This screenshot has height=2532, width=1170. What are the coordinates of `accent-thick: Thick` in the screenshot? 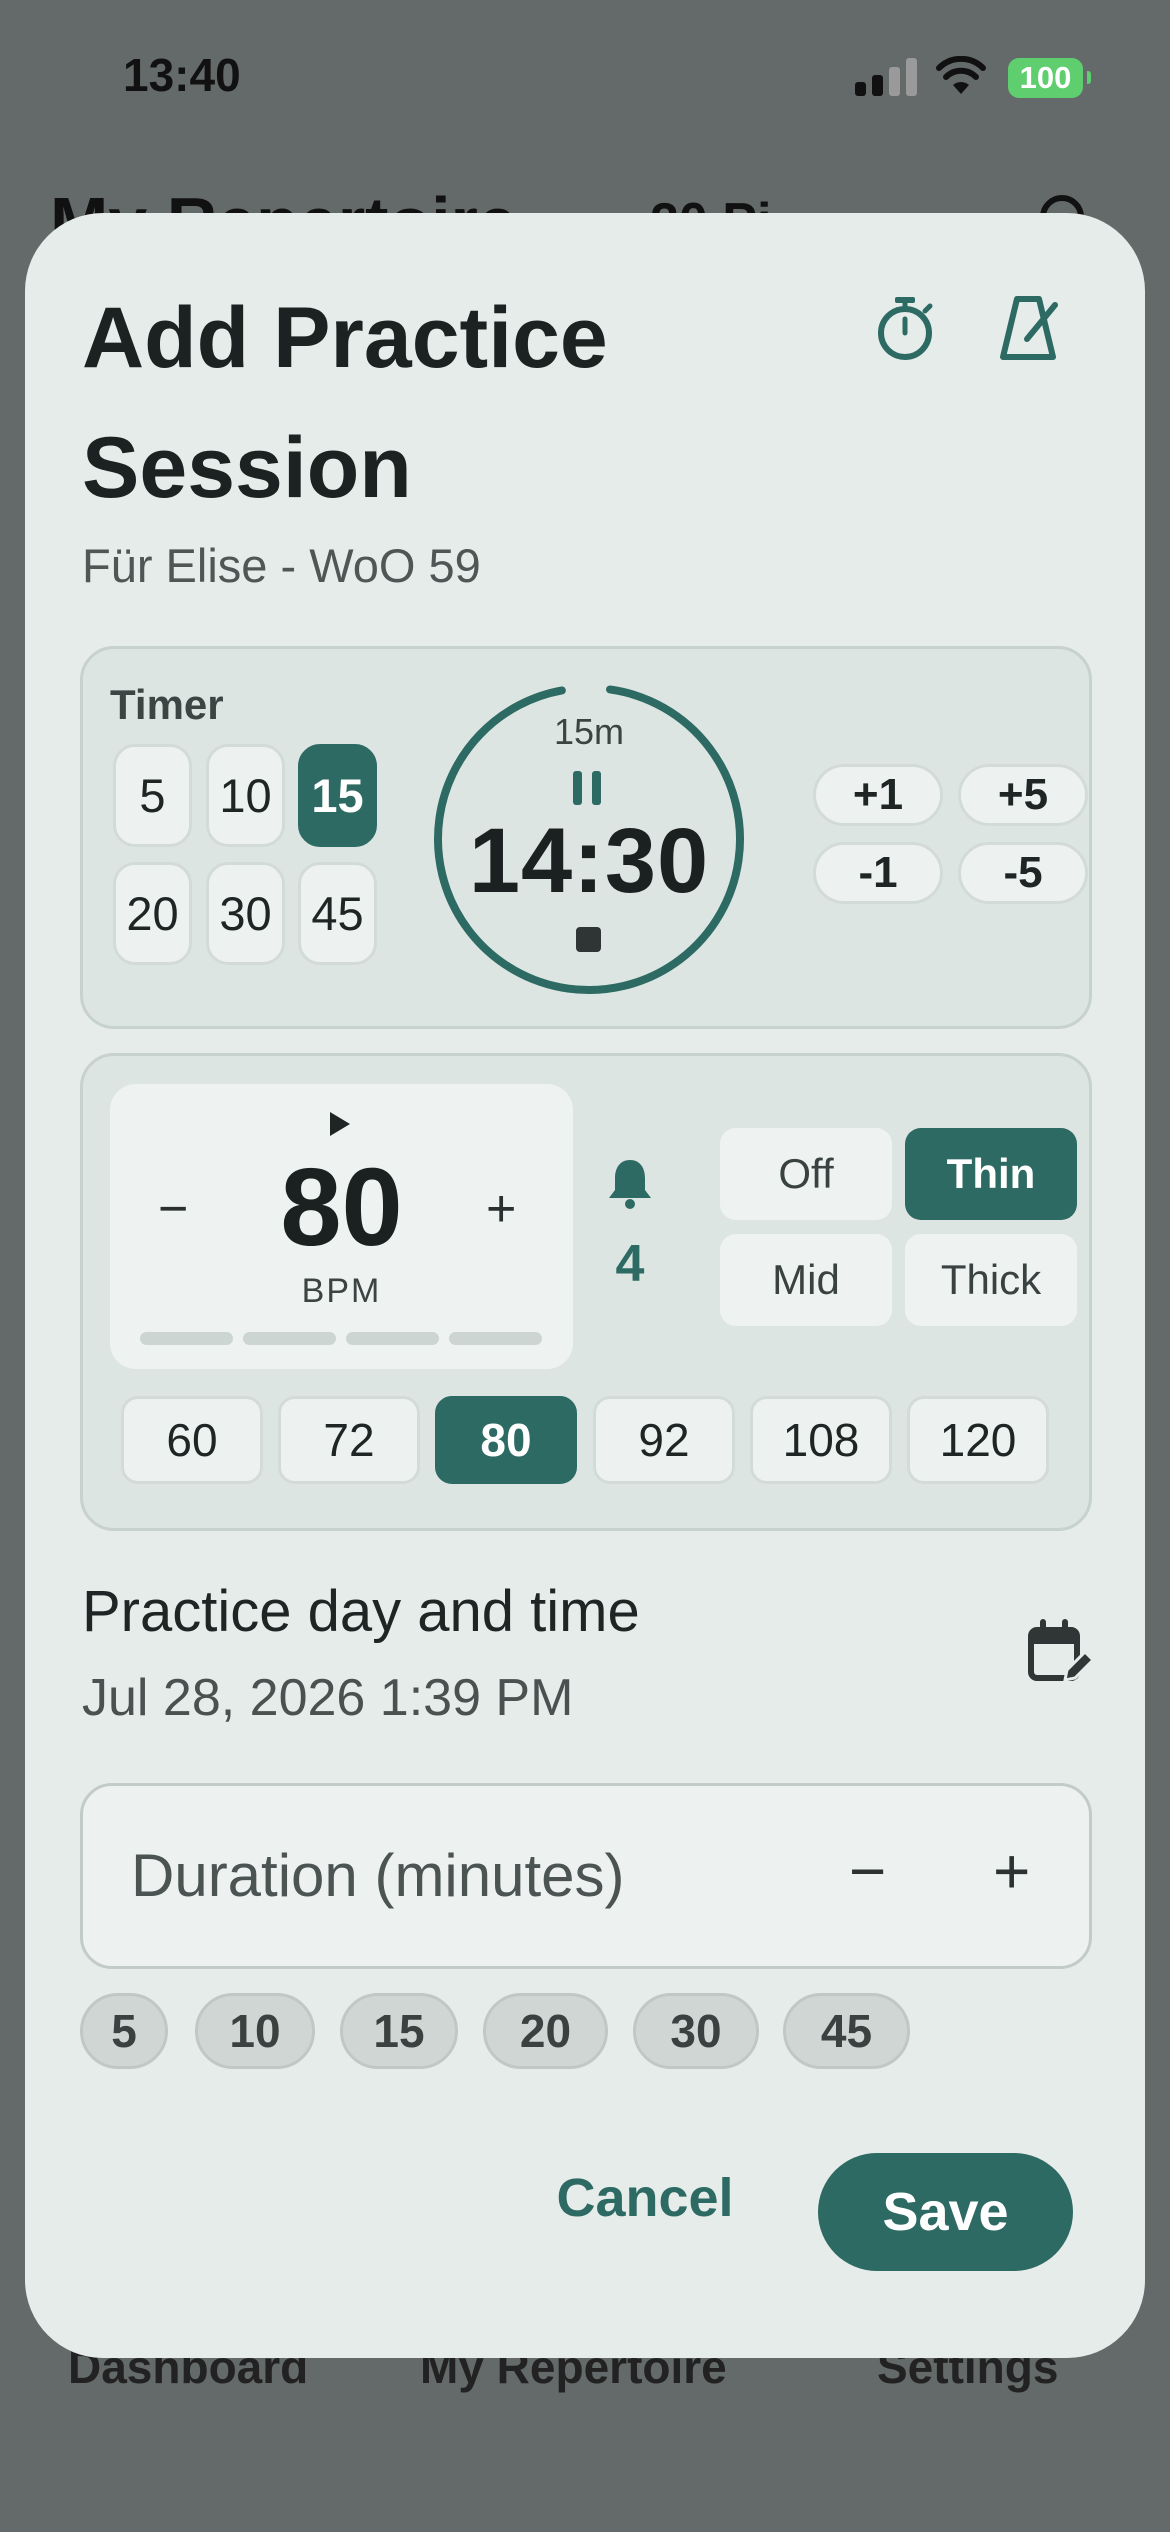 It's located at (991, 1280).